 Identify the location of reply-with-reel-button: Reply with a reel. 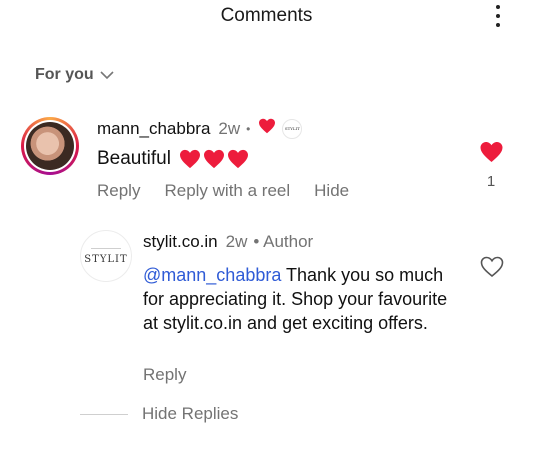
(227, 191).